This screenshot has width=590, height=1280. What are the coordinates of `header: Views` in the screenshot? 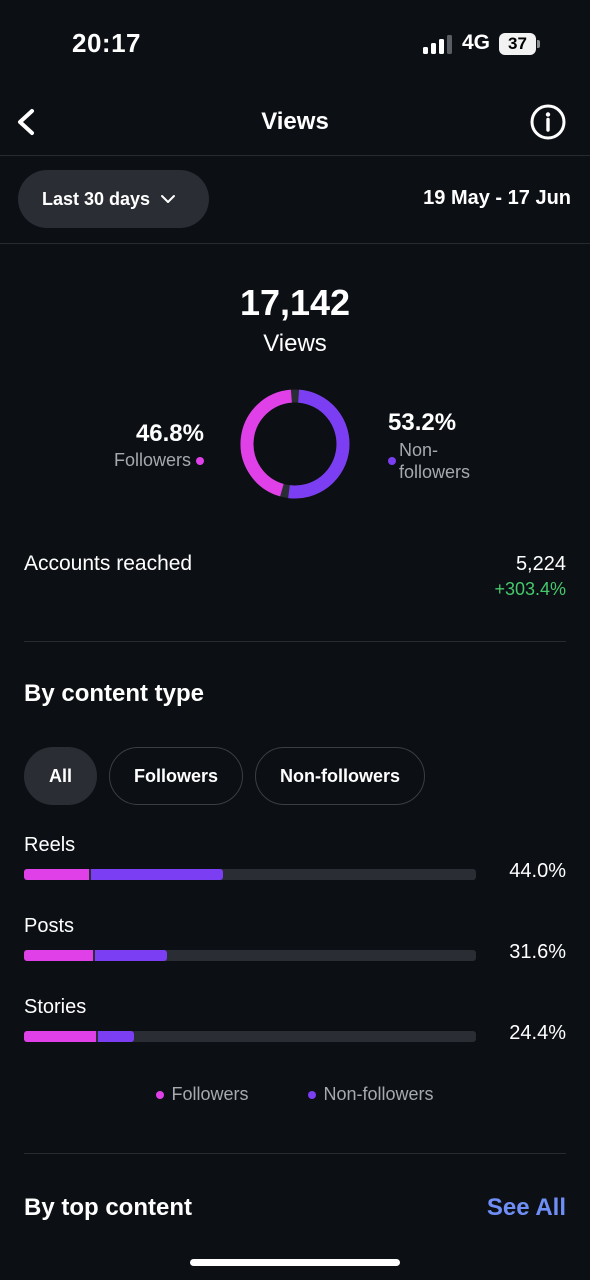 It's located at (295, 123).